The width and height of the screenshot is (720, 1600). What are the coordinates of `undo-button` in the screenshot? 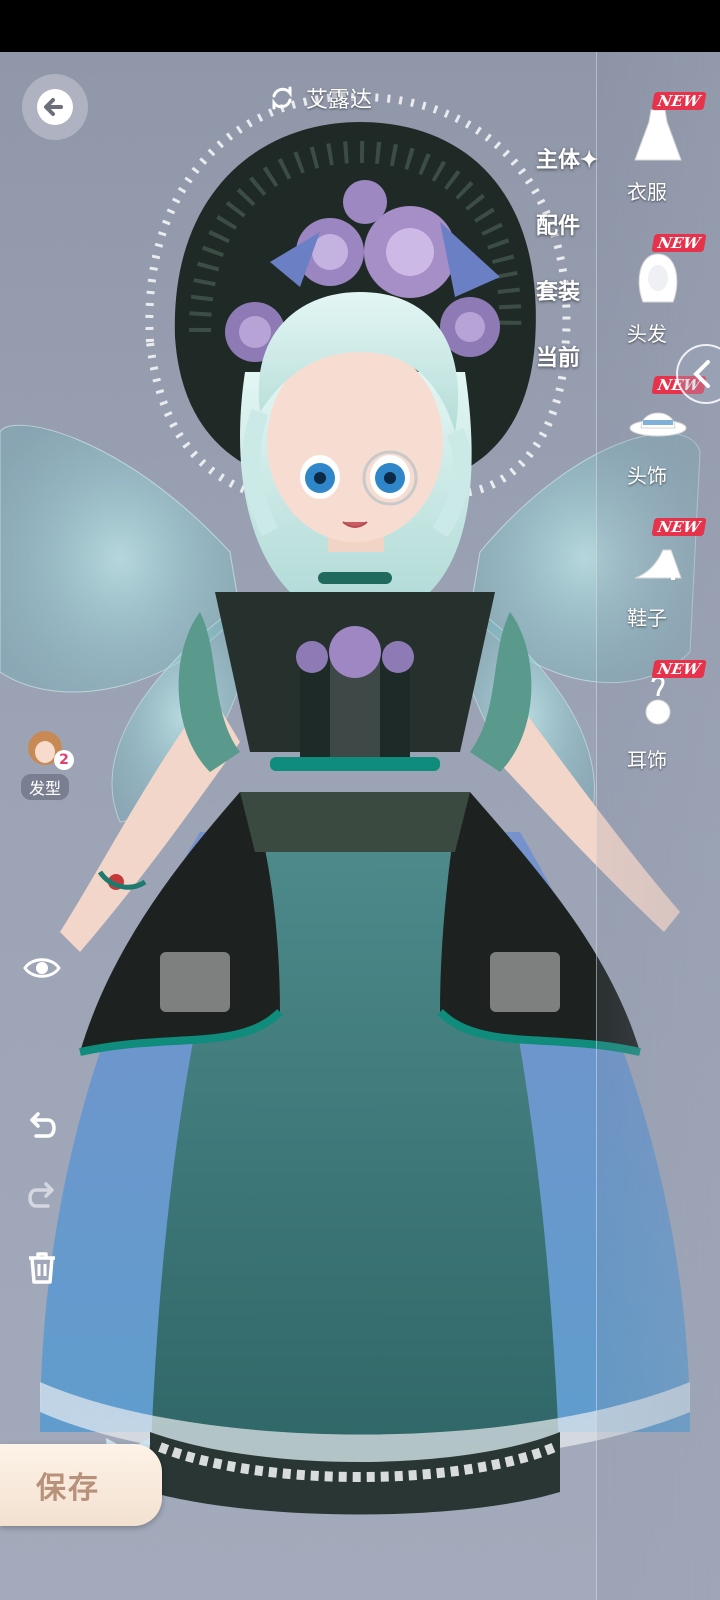 It's located at (42, 1126).